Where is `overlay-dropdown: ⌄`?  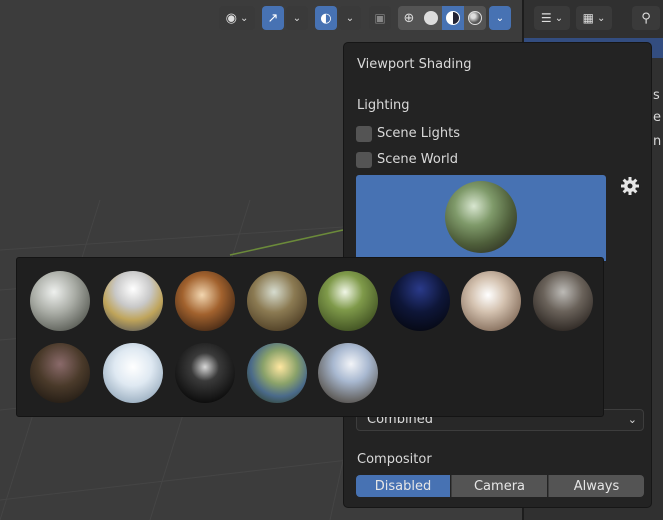
overlay-dropdown: ⌄ is located at coordinates (350, 18).